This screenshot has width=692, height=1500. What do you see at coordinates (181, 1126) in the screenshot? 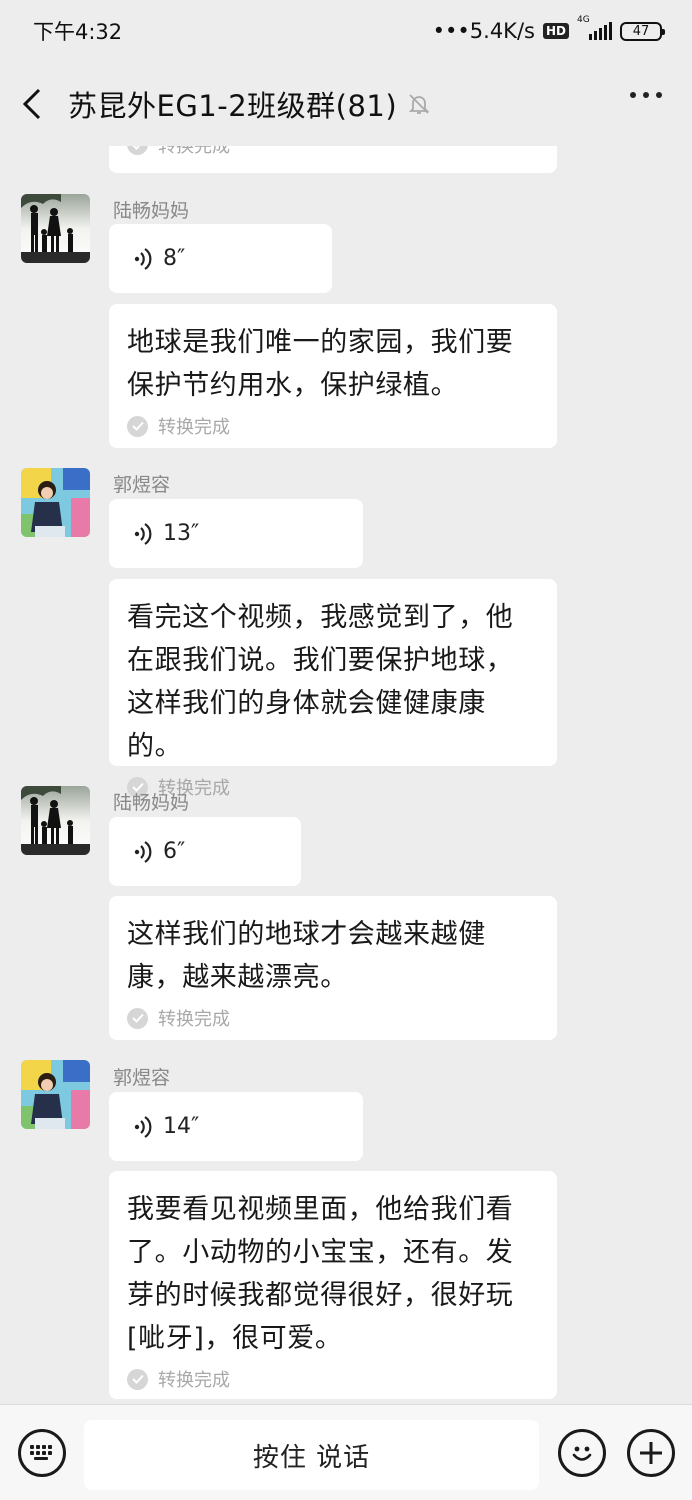
I see `voice-duration: 14″` at bounding box center [181, 1126].